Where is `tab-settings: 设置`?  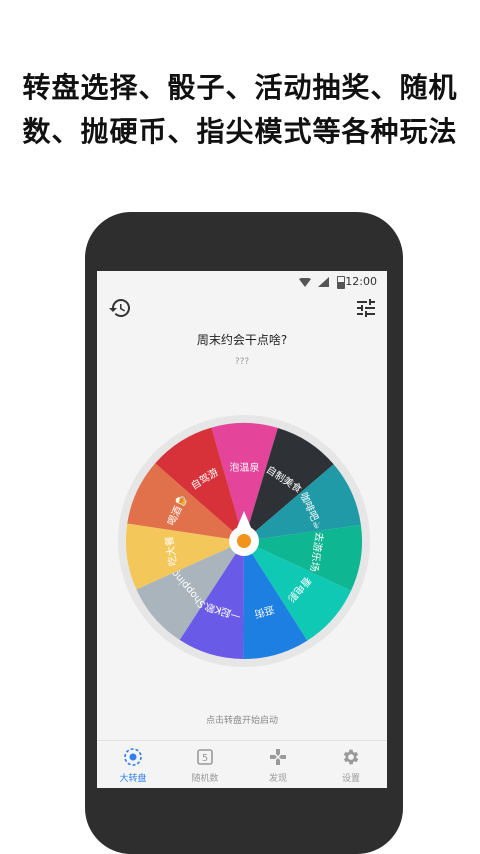
tab-settings: 设置 is located at coordinates (351, 764).